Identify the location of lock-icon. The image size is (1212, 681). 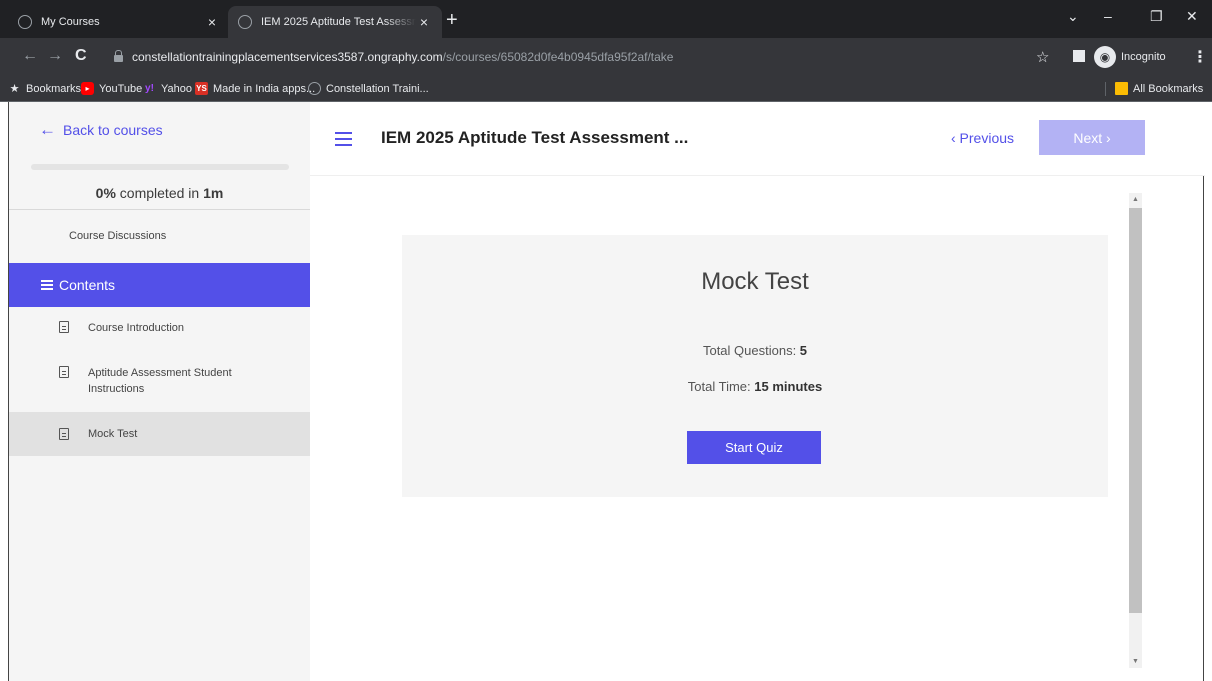
(118, 56).